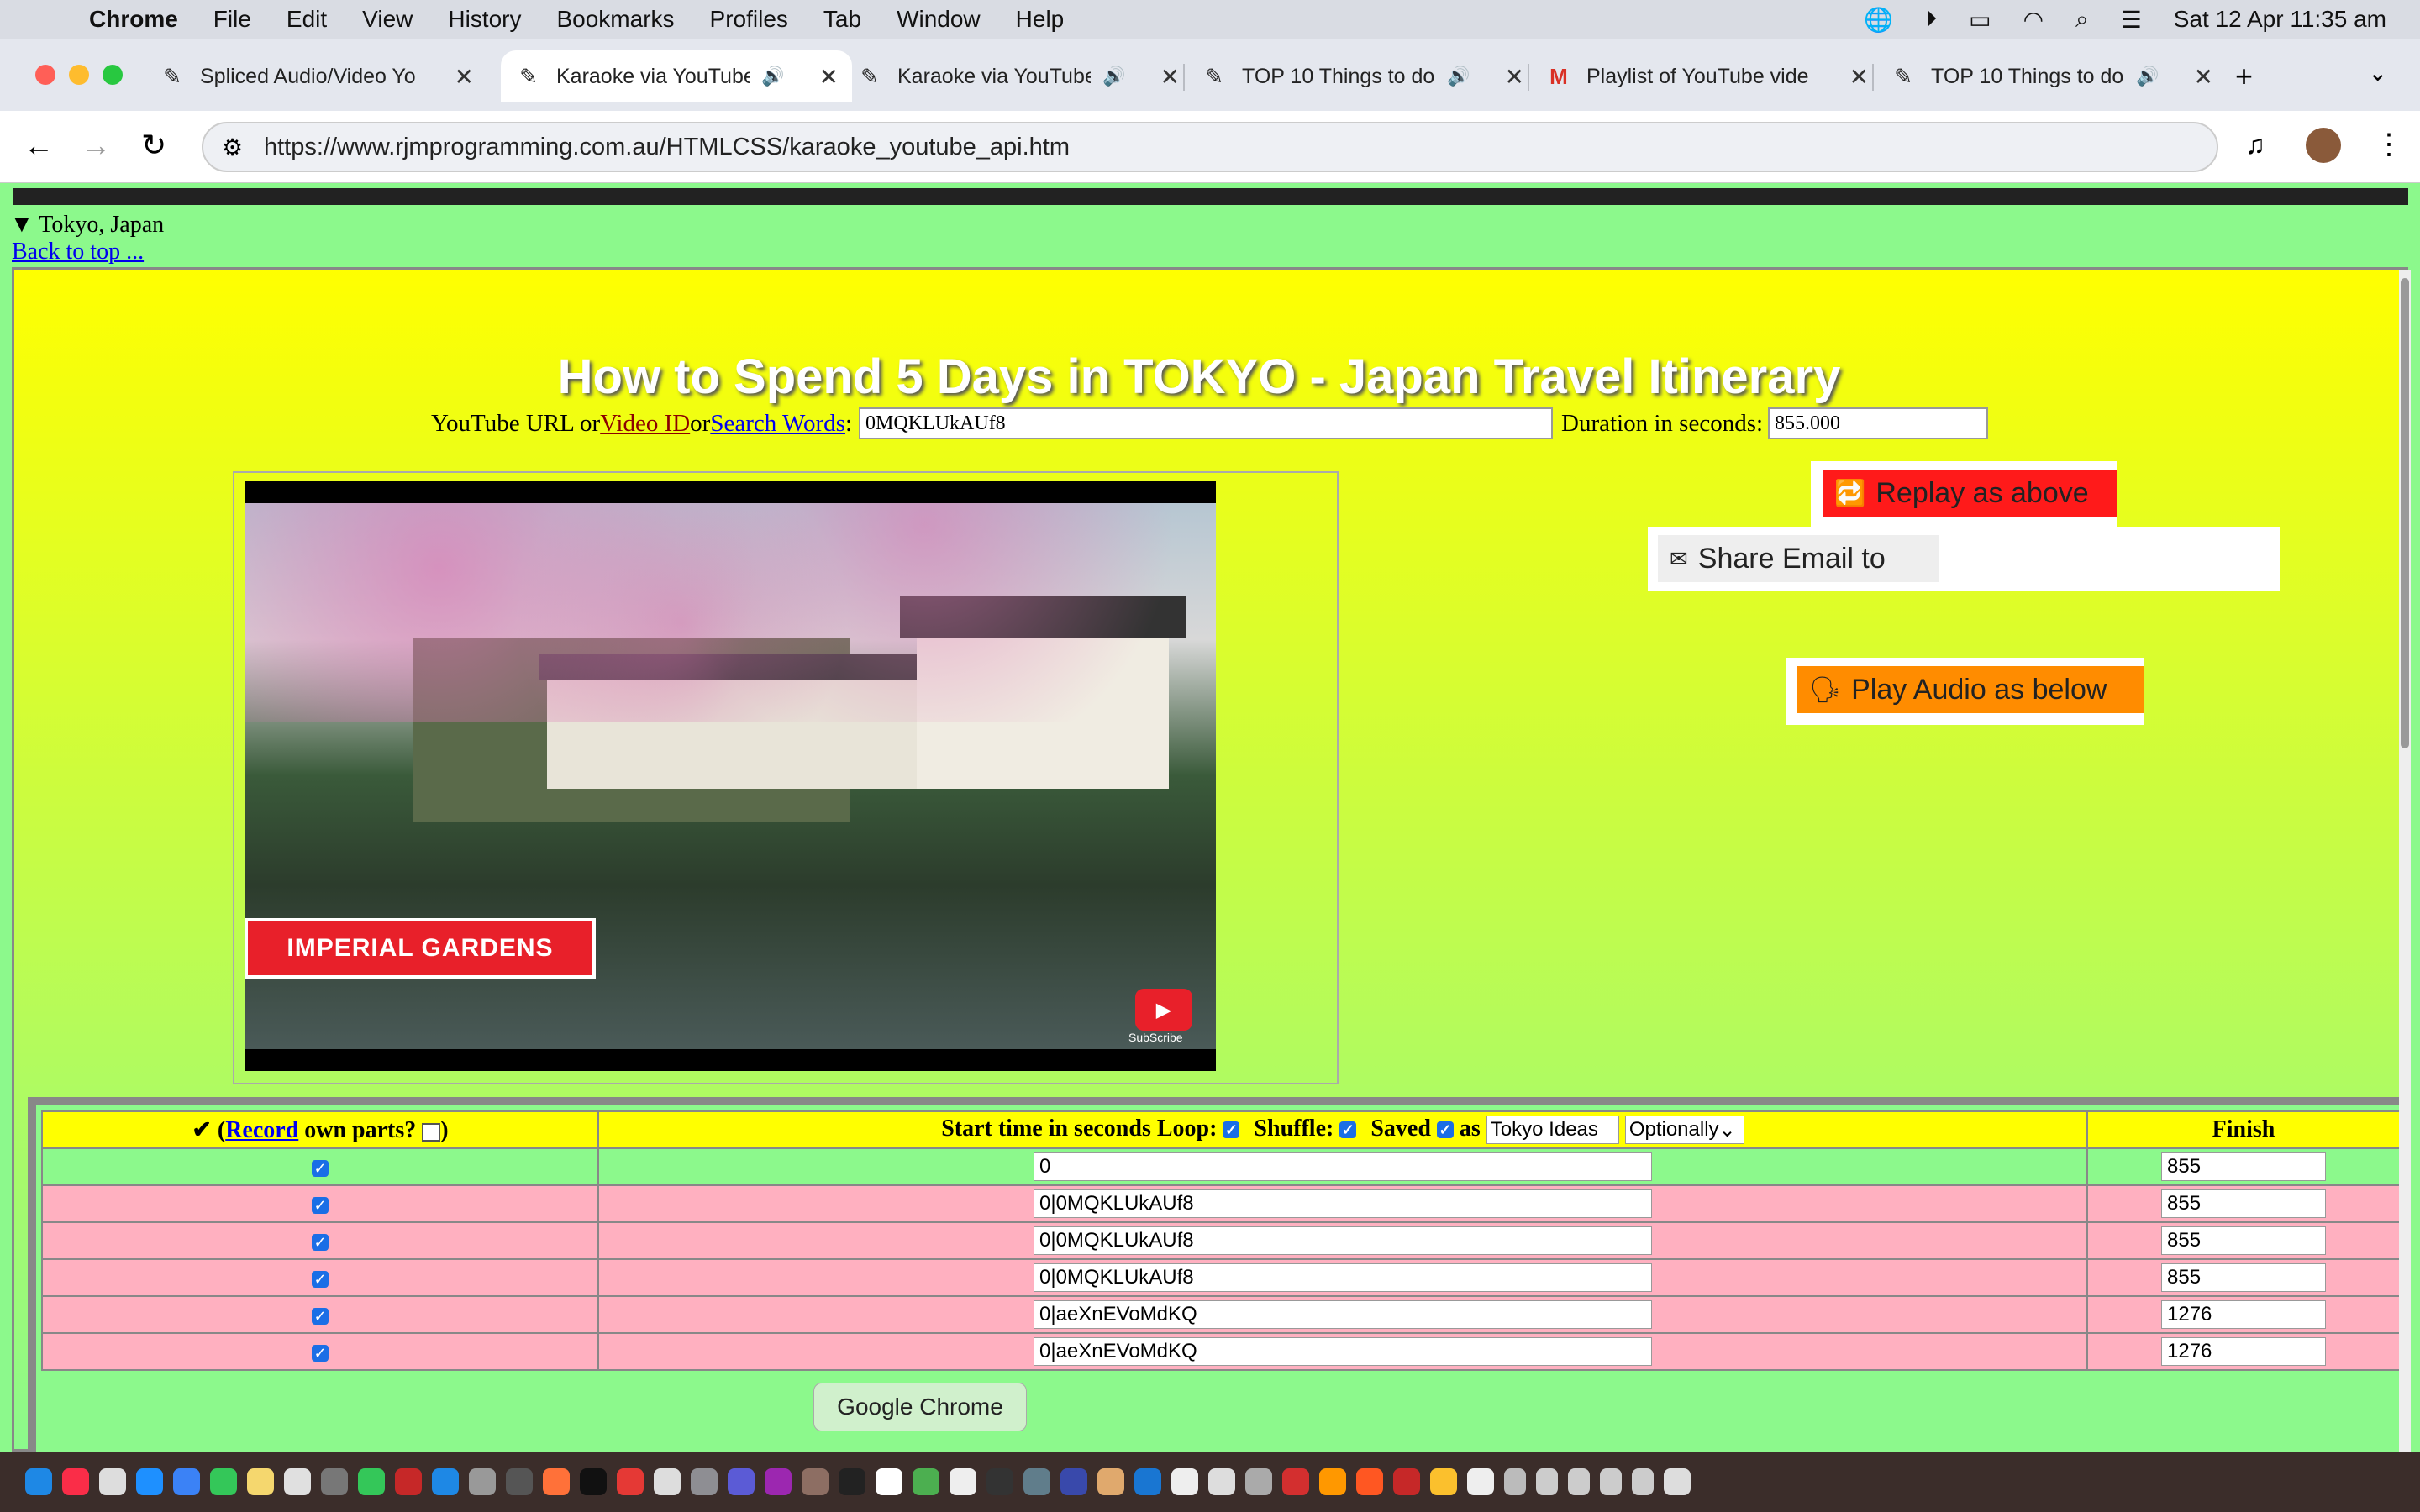 The width and height of the screenshot is (2420, 1512). What do you see at coordinates (45, 75) in the screenshot?
I see `close-window-button` at bounding box center [45, 75].